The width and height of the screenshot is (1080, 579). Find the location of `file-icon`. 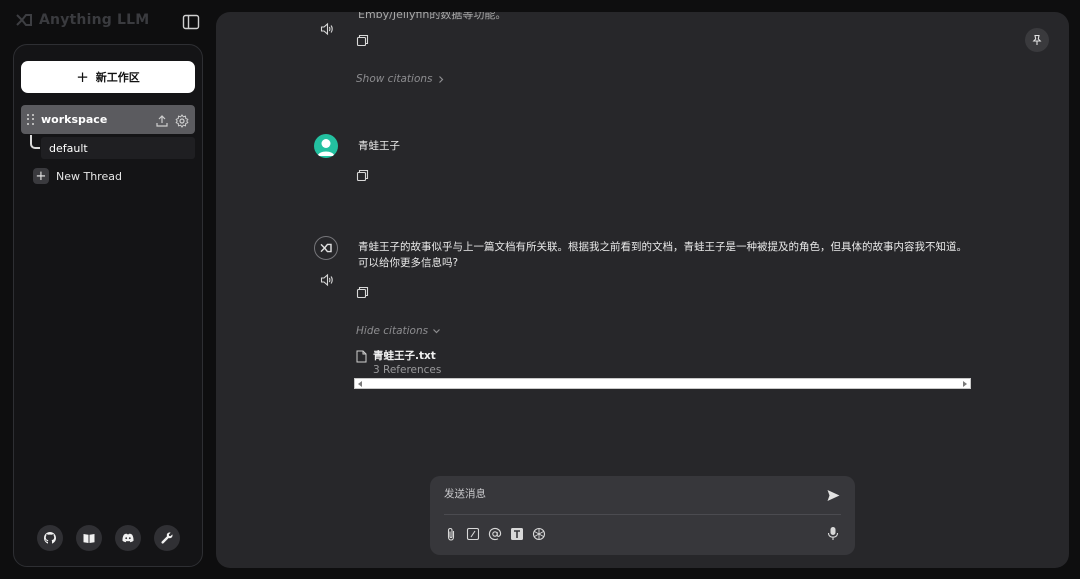

file-icon is located at coordinates (361, 356).